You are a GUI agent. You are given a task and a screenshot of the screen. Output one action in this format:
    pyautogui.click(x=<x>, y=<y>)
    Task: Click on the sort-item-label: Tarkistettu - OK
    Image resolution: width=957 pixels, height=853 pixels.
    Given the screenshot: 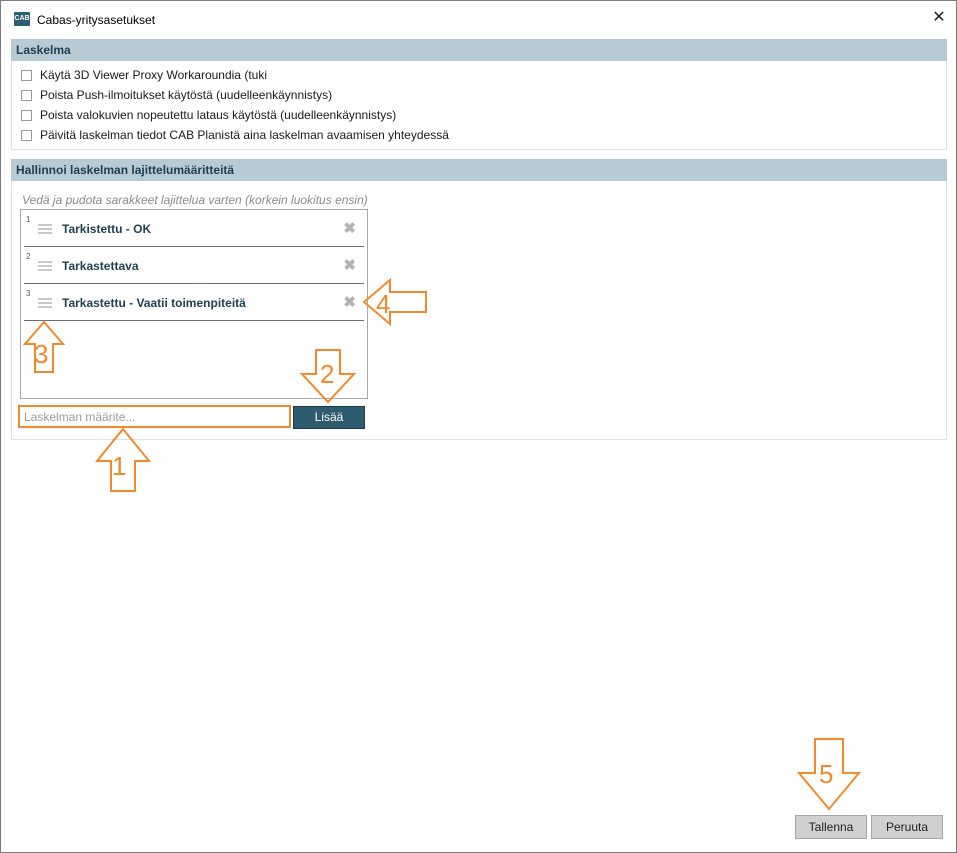 What is the action you would take?
    pyautogui.click(x=107, y=229)
    